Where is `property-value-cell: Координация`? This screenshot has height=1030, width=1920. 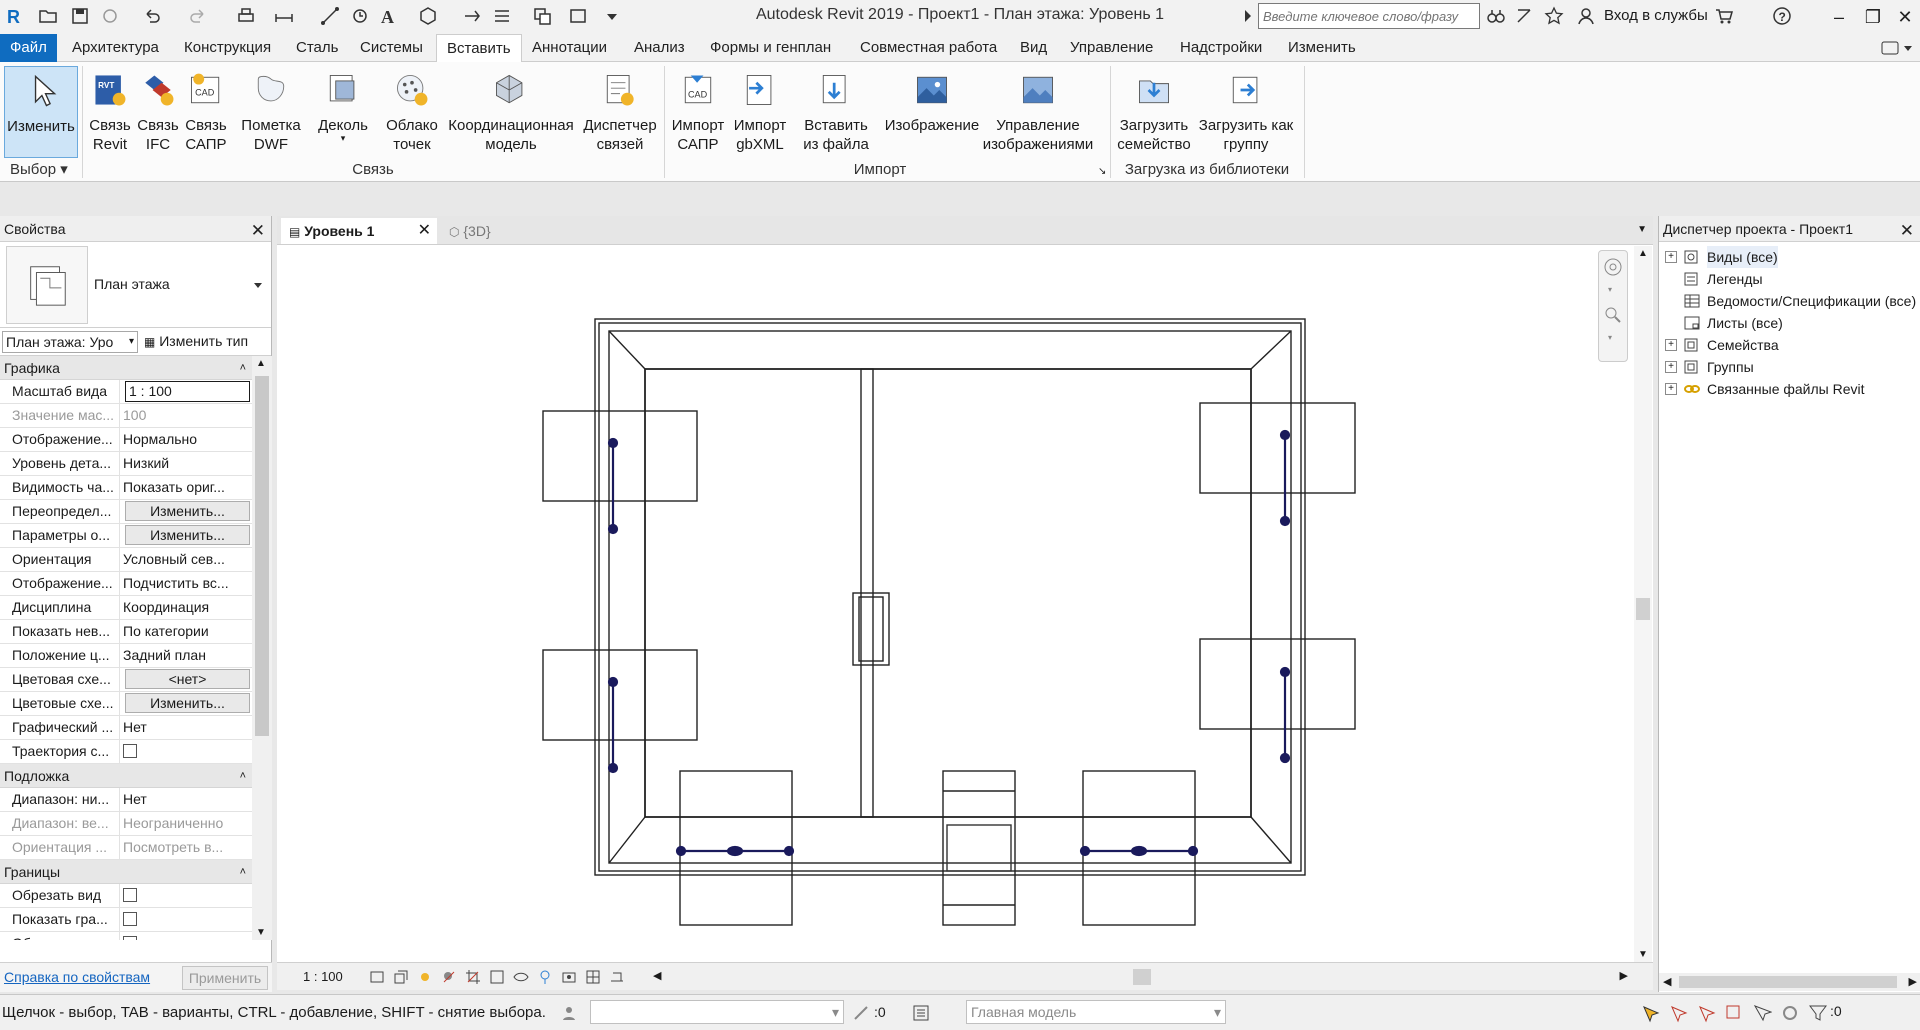 property-value-cell: Координация is located at coordinates (186, 607).